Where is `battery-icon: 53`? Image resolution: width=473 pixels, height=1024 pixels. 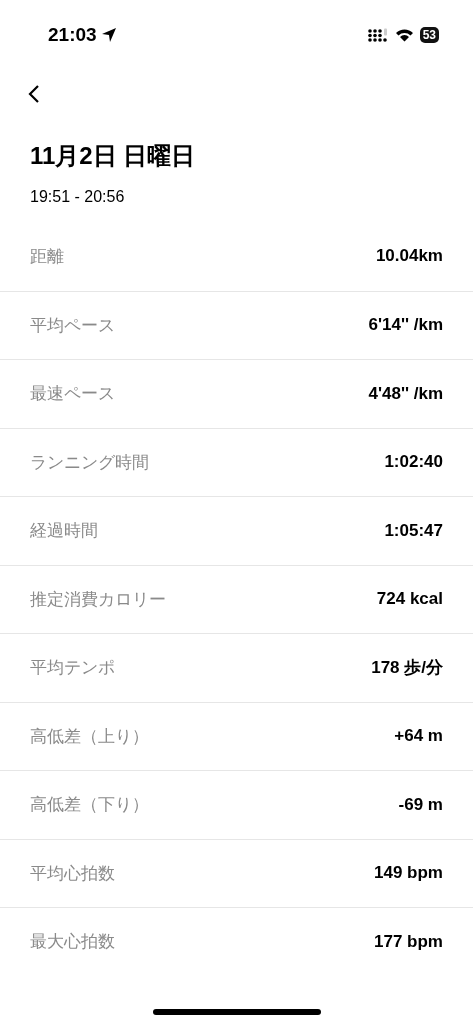
battery-icon: 53 is located at coordinates (429, 35).